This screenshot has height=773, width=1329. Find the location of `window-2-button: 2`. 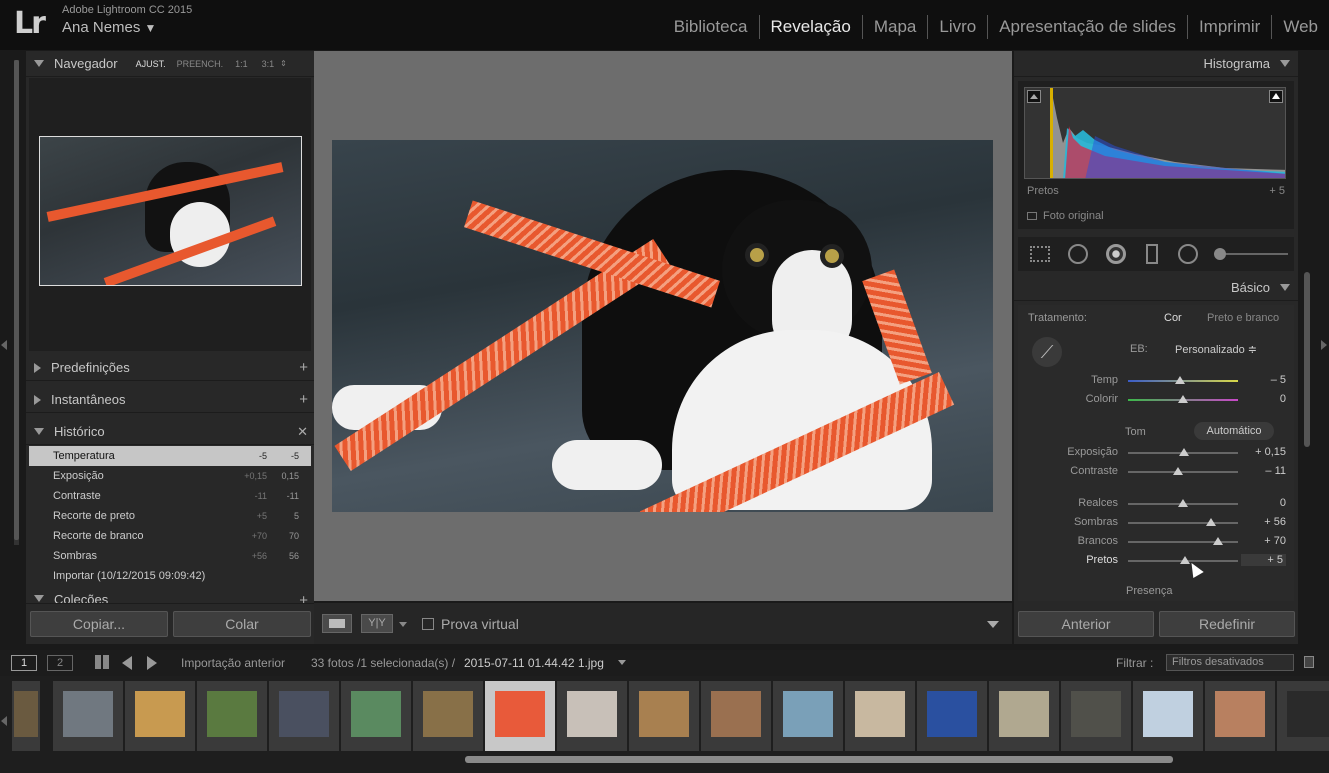

window-2-button: 2 is located at coordinates (60, 663).